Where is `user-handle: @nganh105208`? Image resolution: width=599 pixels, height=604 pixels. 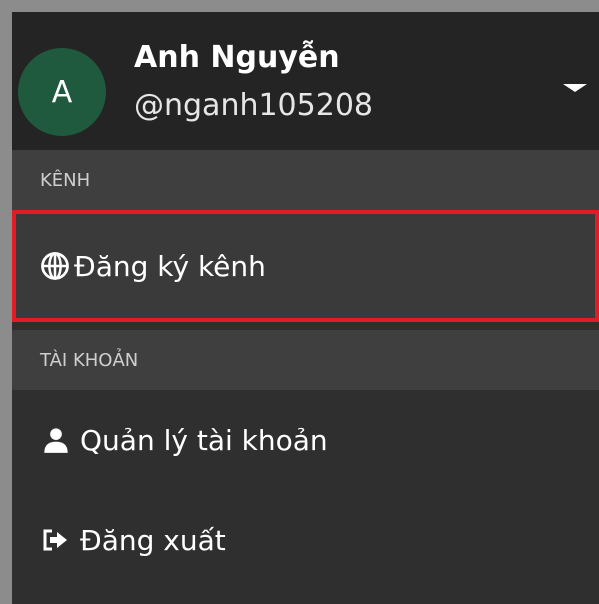 user-handle: @nganh105208 is located at coordinates (253, 105).